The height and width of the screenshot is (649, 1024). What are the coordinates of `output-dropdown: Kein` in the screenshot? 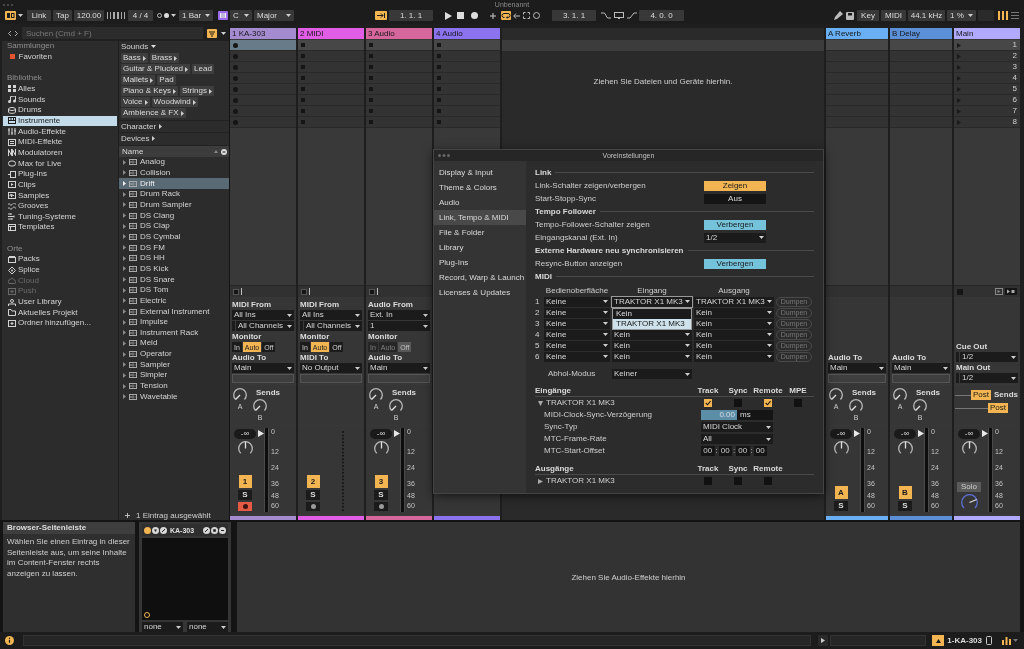 It's located at (734, 345).